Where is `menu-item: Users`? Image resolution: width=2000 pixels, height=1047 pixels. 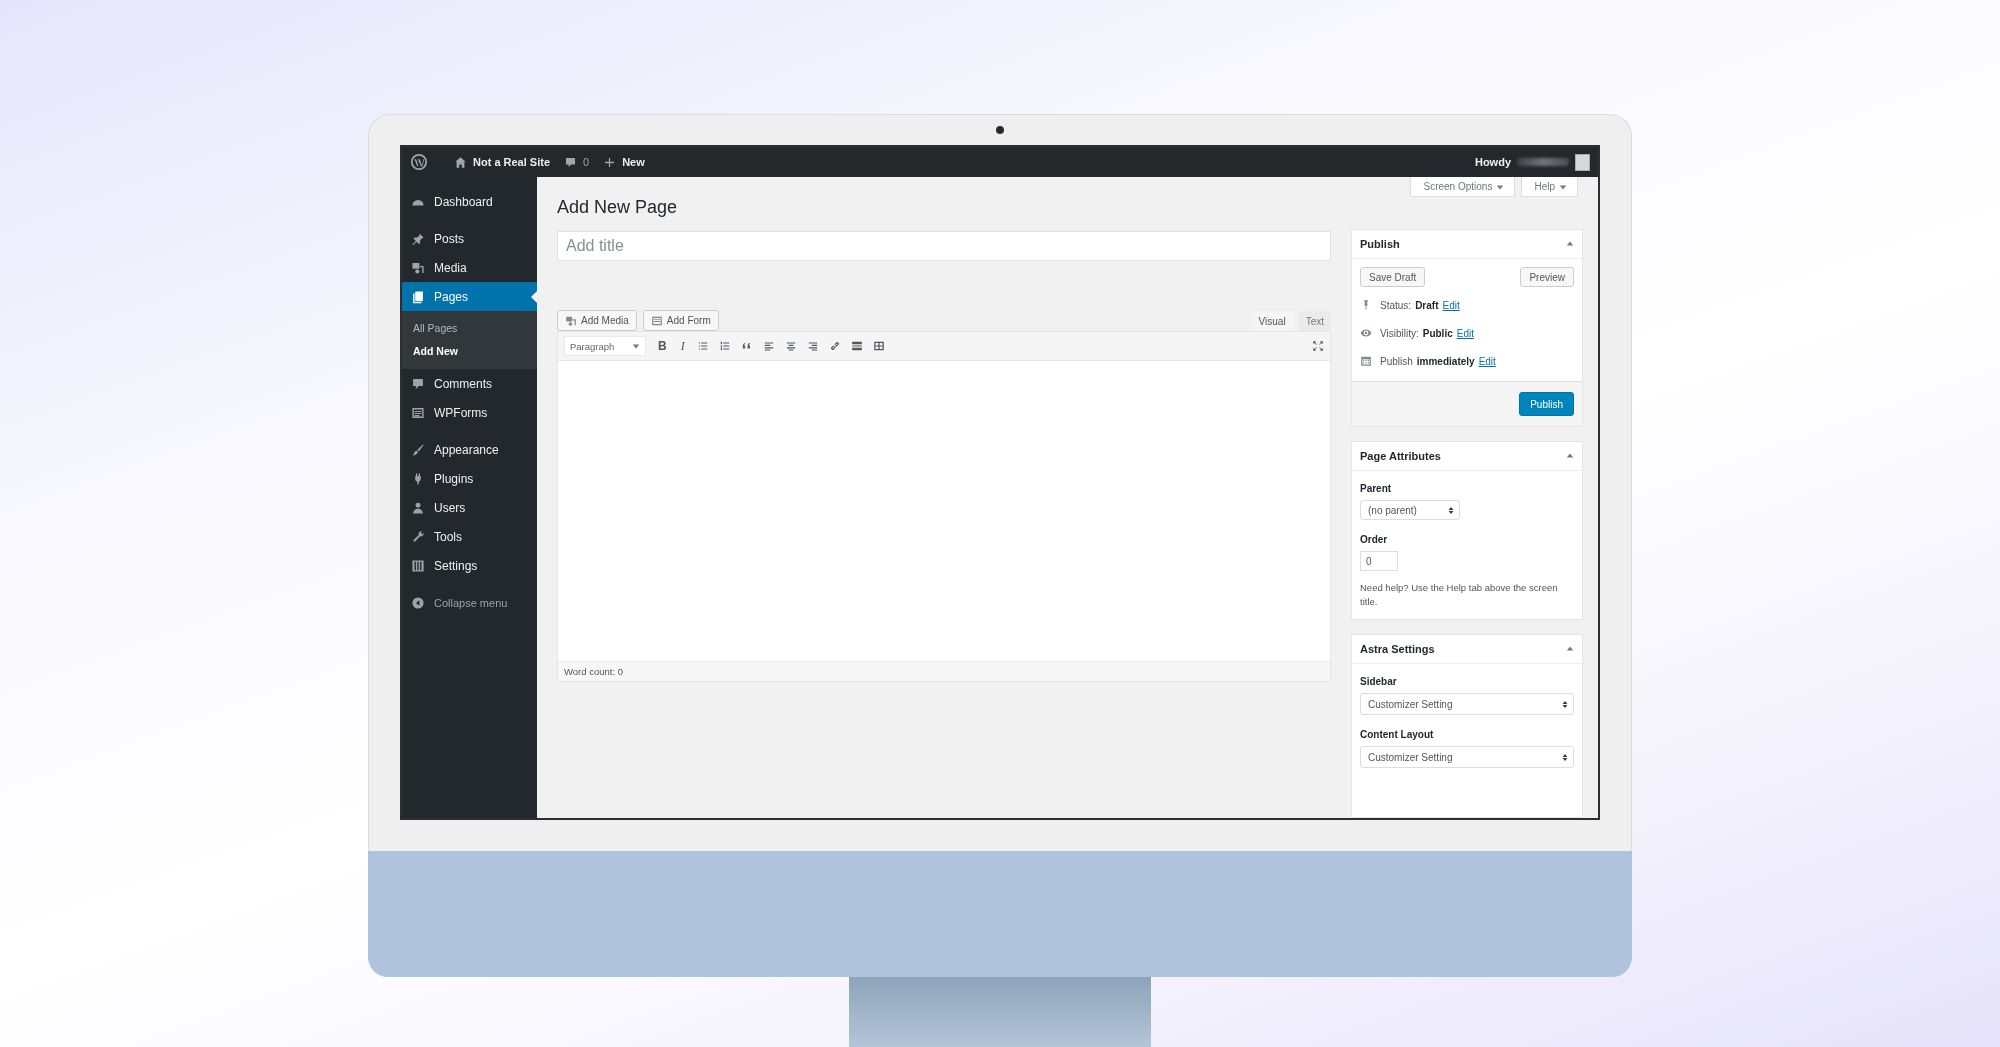 menu-item: Users is located at coordinates (469, 507).